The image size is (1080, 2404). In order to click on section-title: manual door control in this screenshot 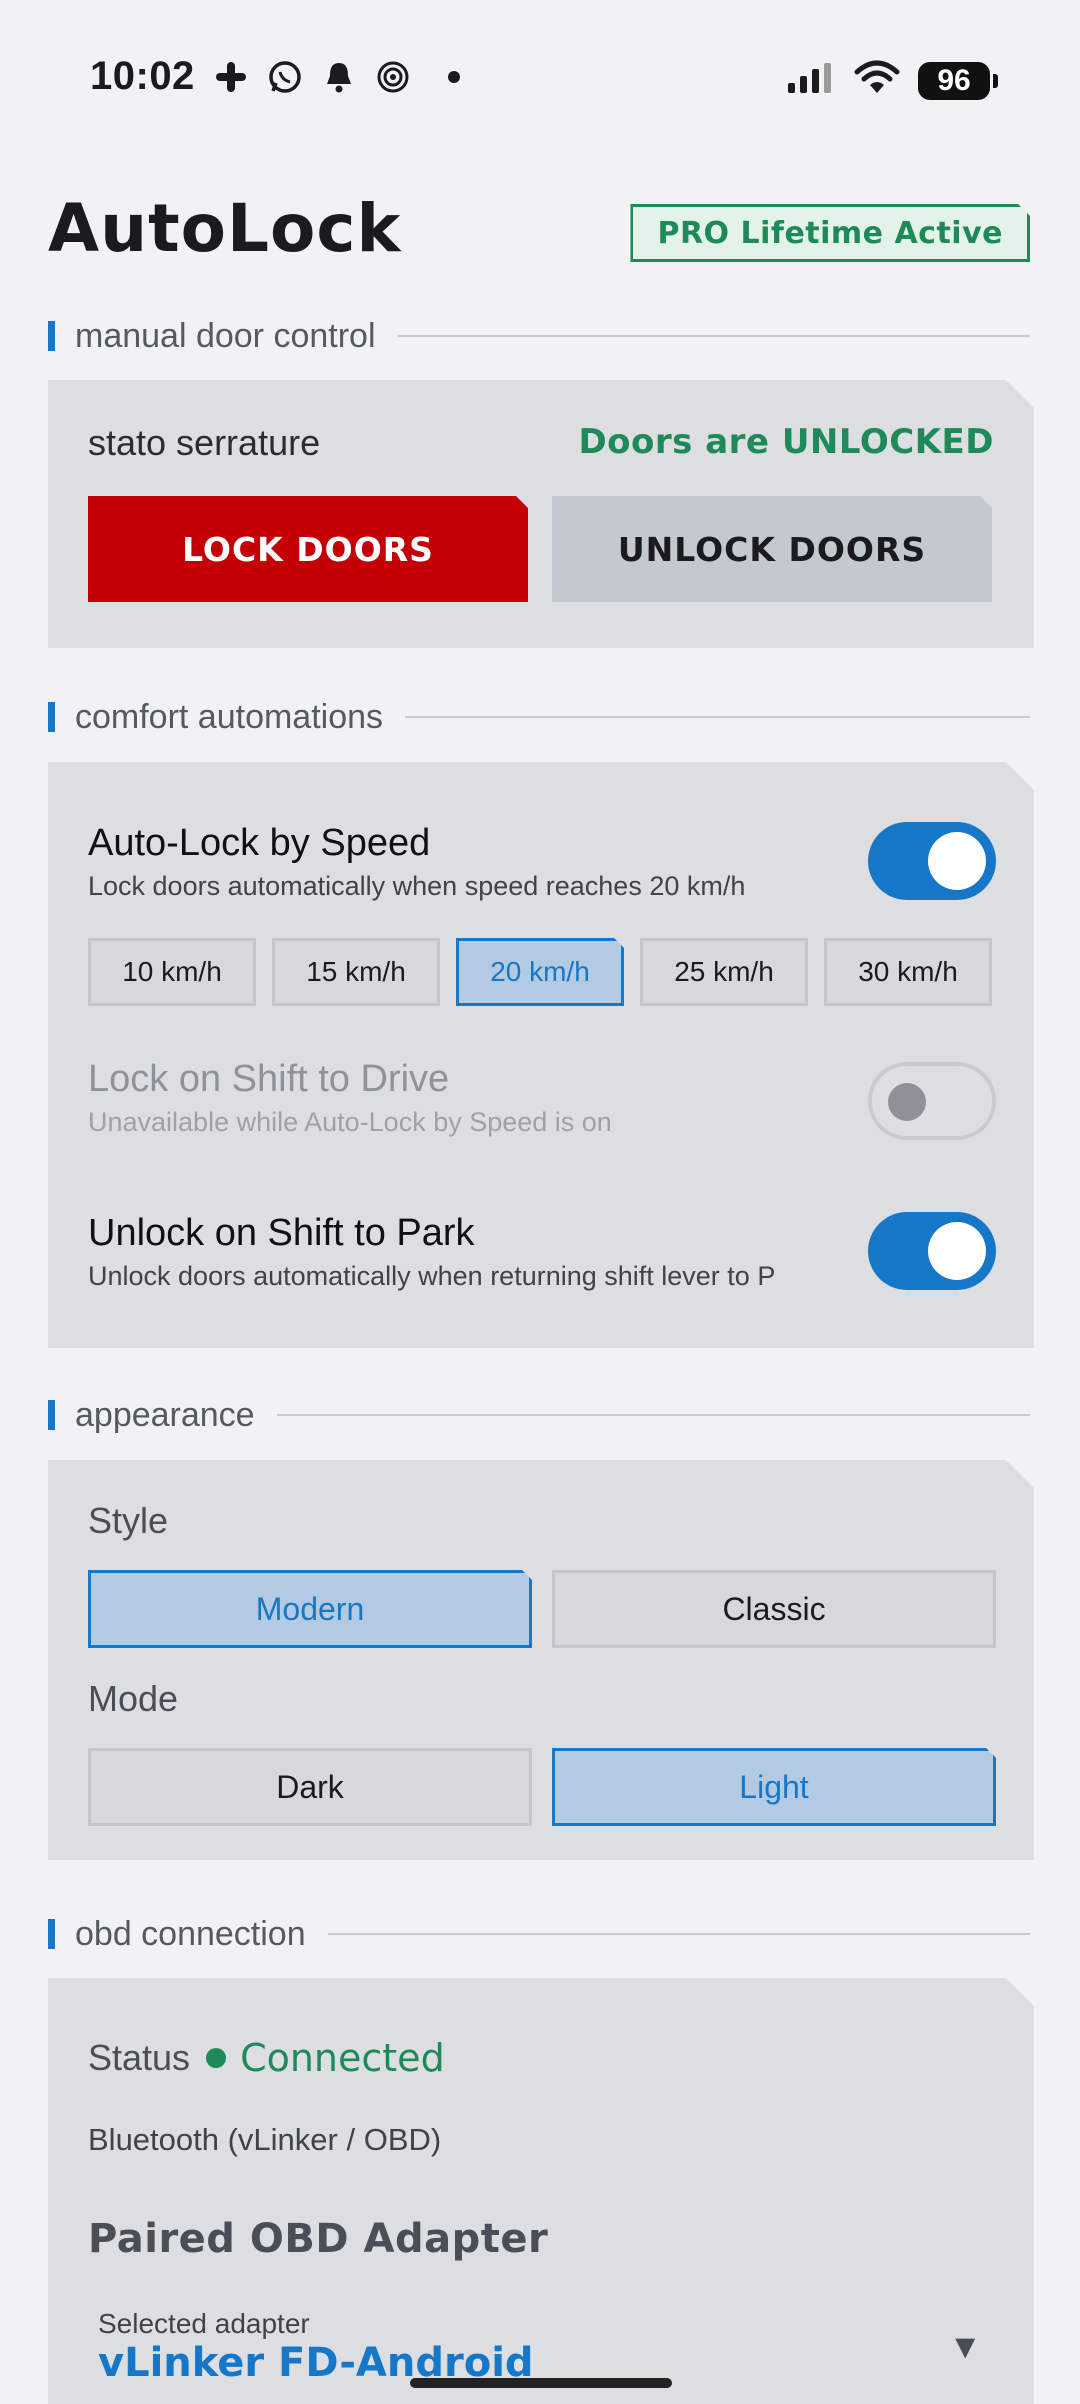, I will do `click(225, 335)`.